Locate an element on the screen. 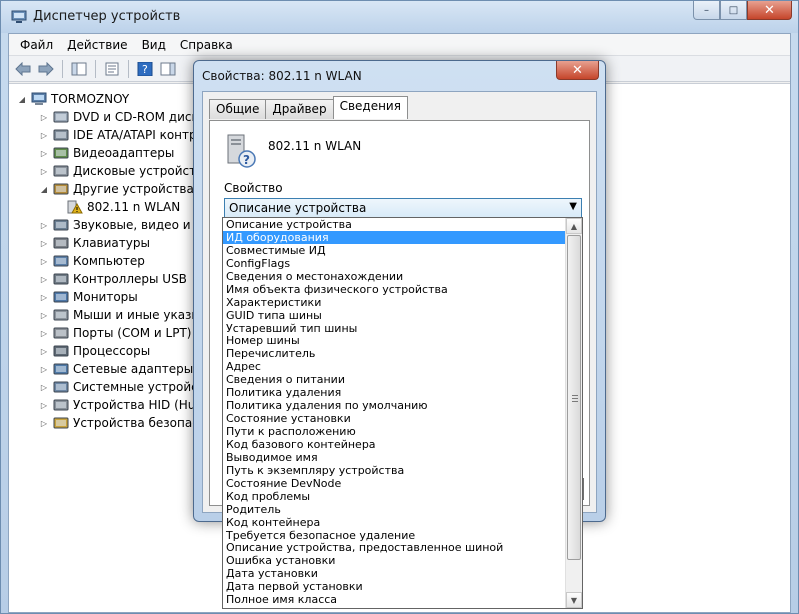 Image resolution: width=799 pixels, height=614 pixels. tree-item: ◢ Другие устройства is located at coordinates (116, 189).